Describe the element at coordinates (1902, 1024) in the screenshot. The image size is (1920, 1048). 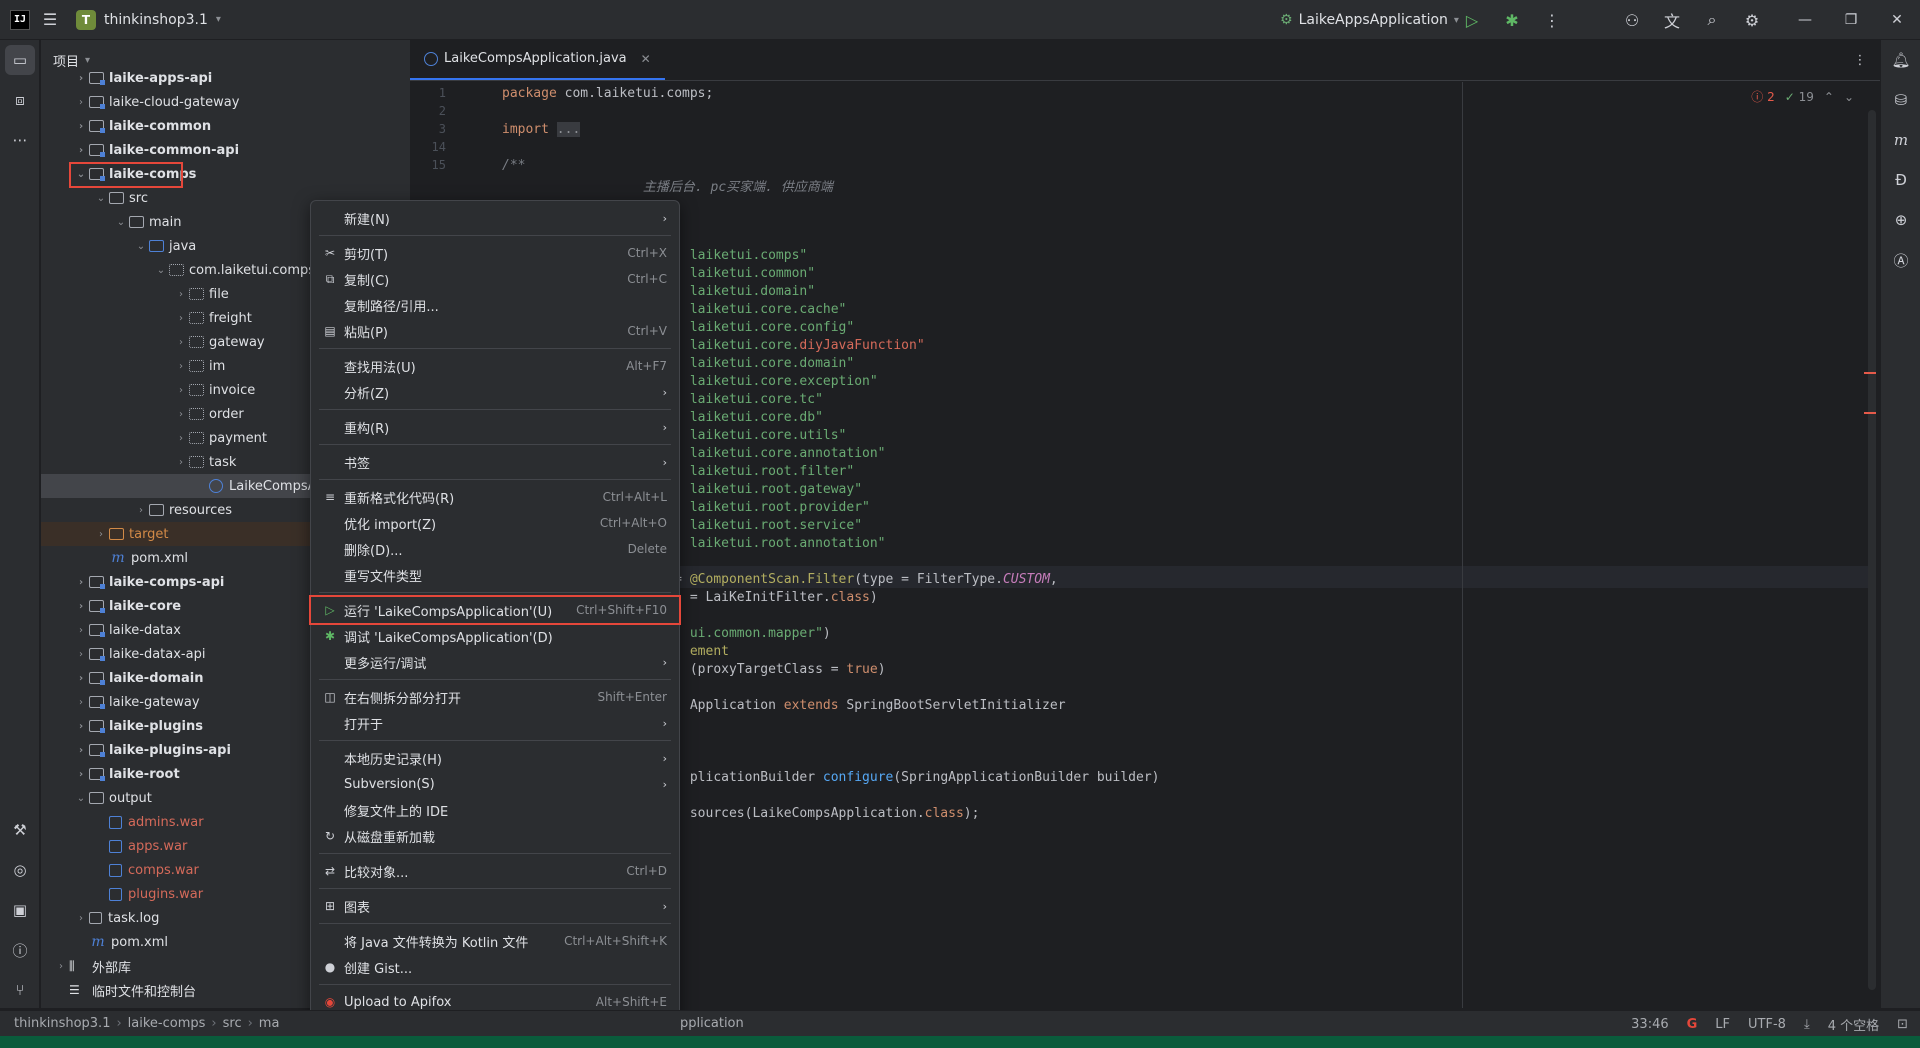
I see `lock-icon: ⊡` at that location.